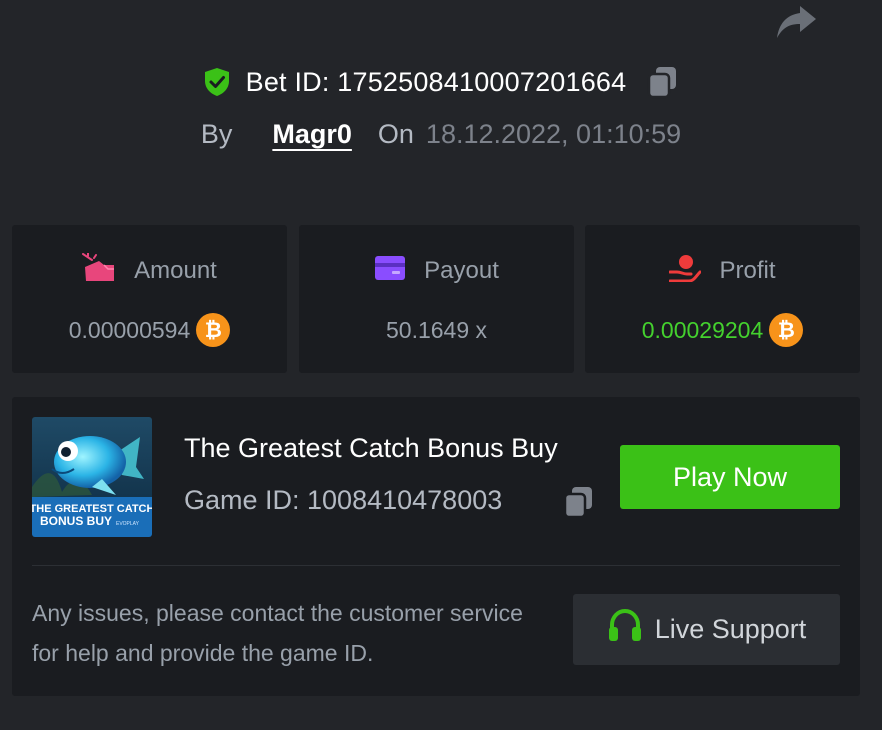 The width and height of the screenshot is (882, 730). What do you see at coordinates (76, 521) in the screenshot?
I see `thumbnail-title-line2: BONUS BUY` at bounding box center [76, 521].